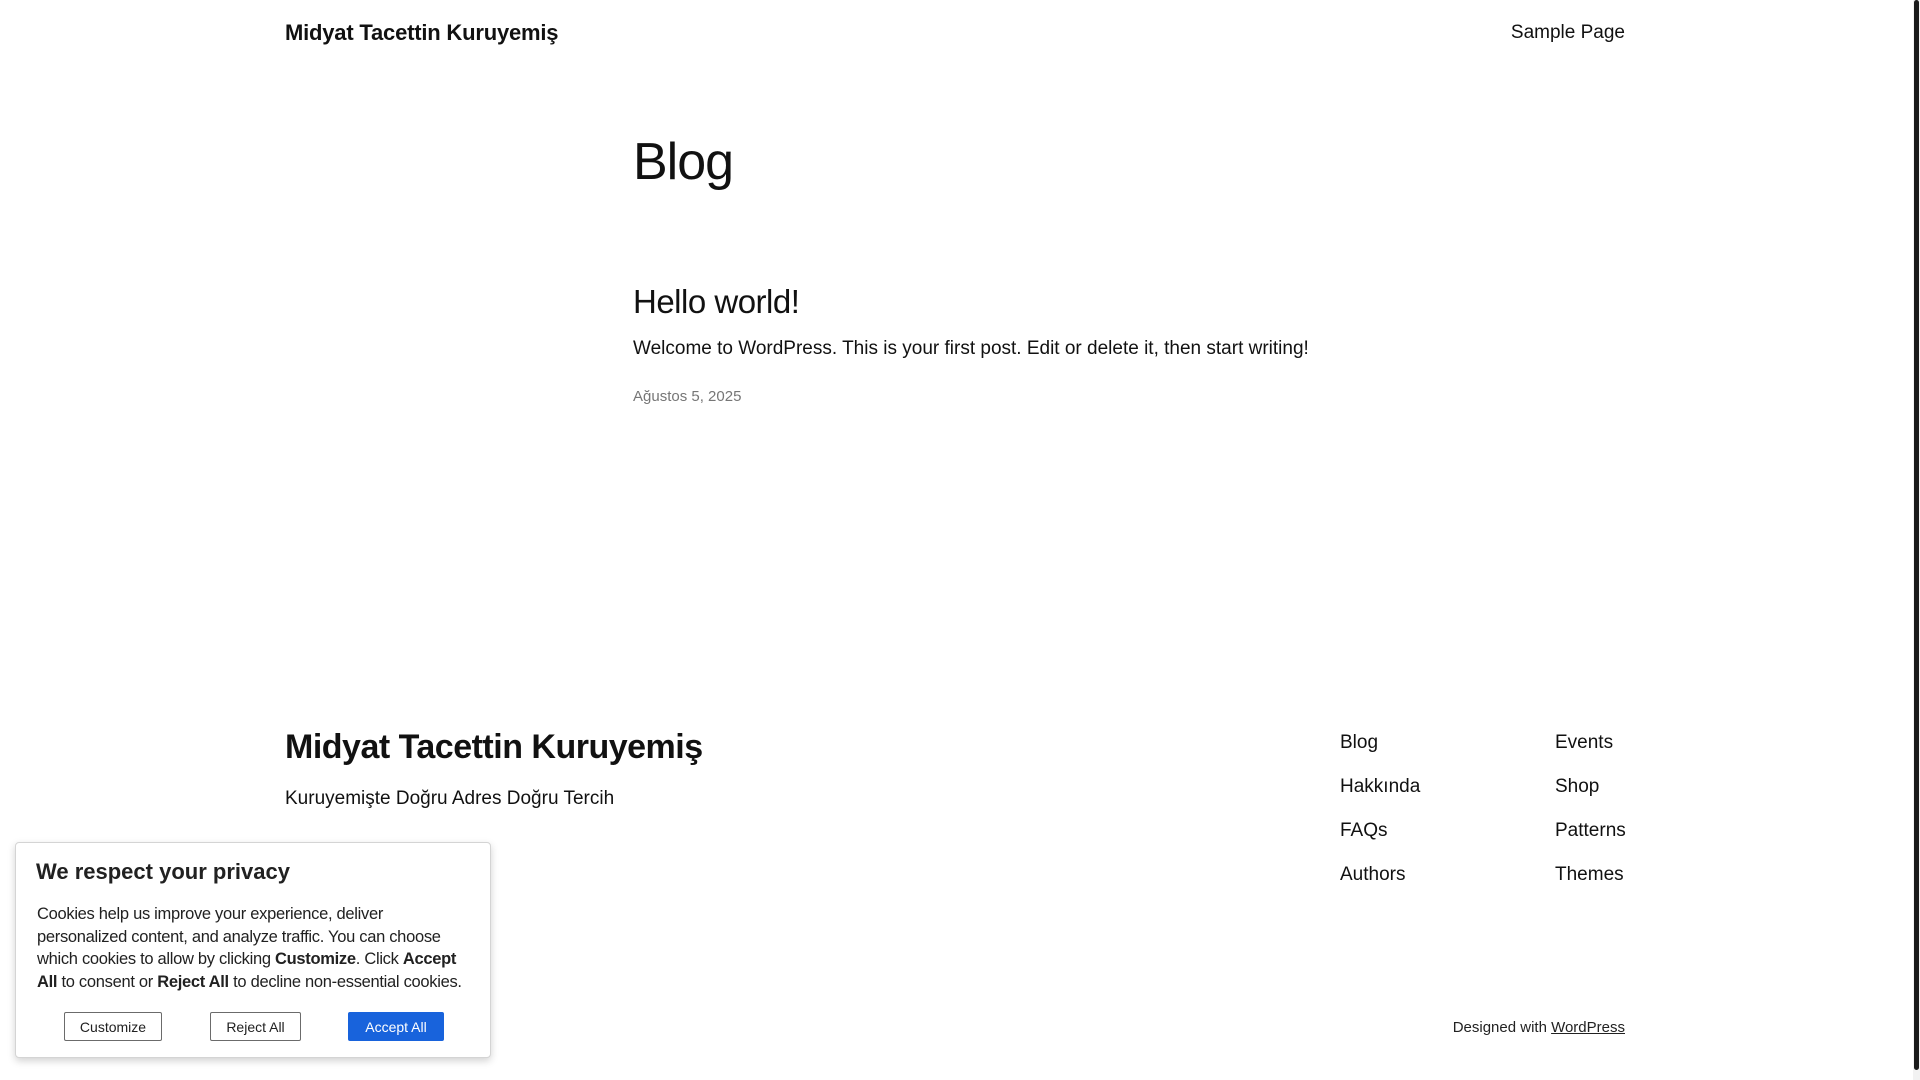 Image resolution: width=1920 pixels, height=1080 pixels. I want to click on cookie-text-part: to consent or, so click(107, 981).